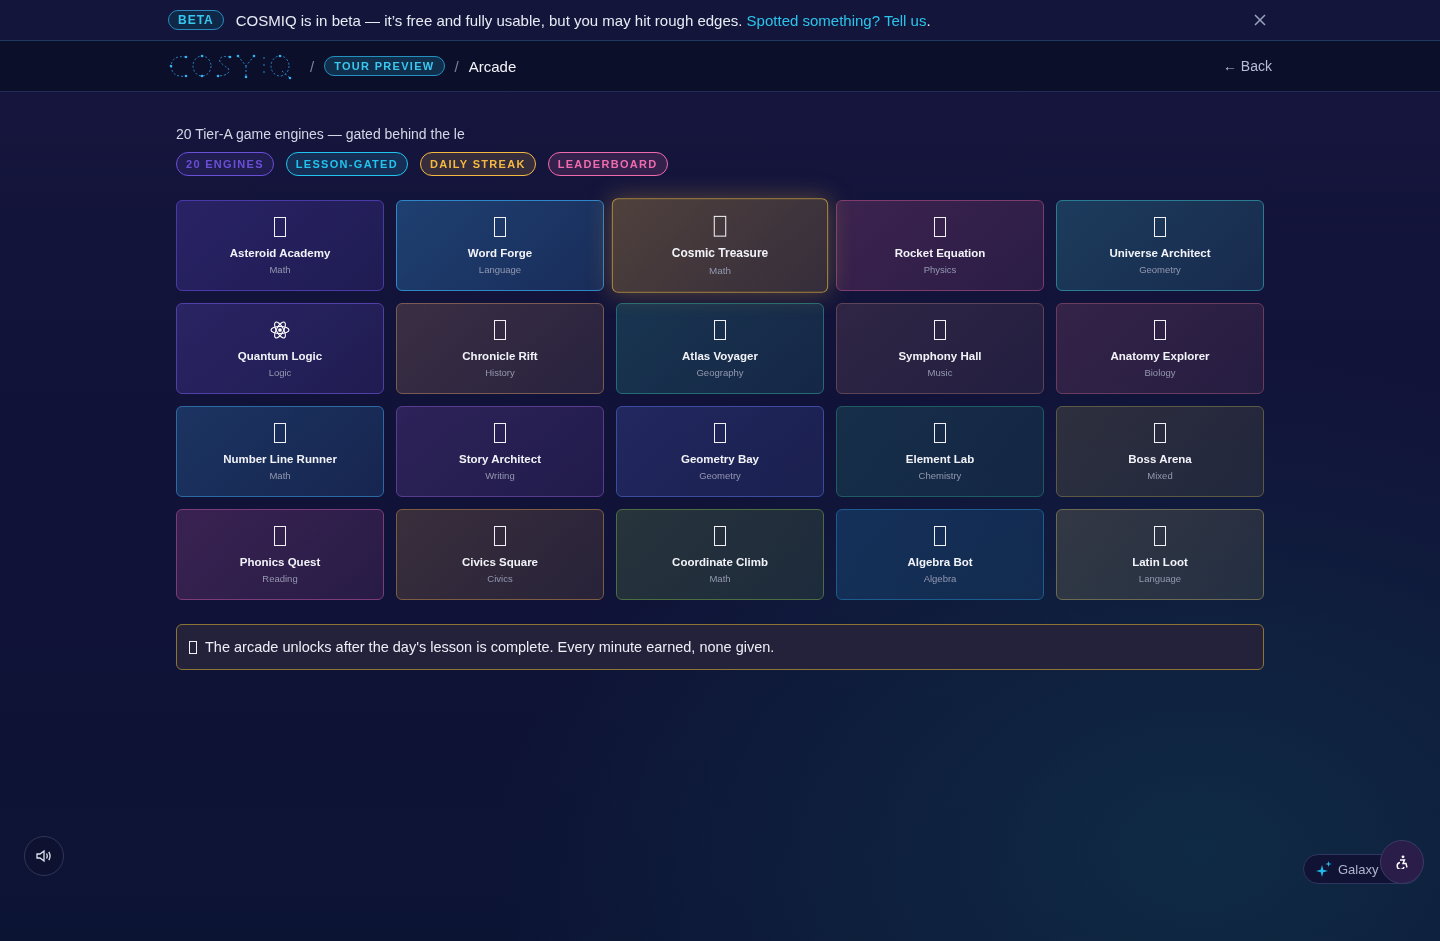  Describe the element at coordinates (44, 856) in the screenshot. I see `speaker-icon` at that location.